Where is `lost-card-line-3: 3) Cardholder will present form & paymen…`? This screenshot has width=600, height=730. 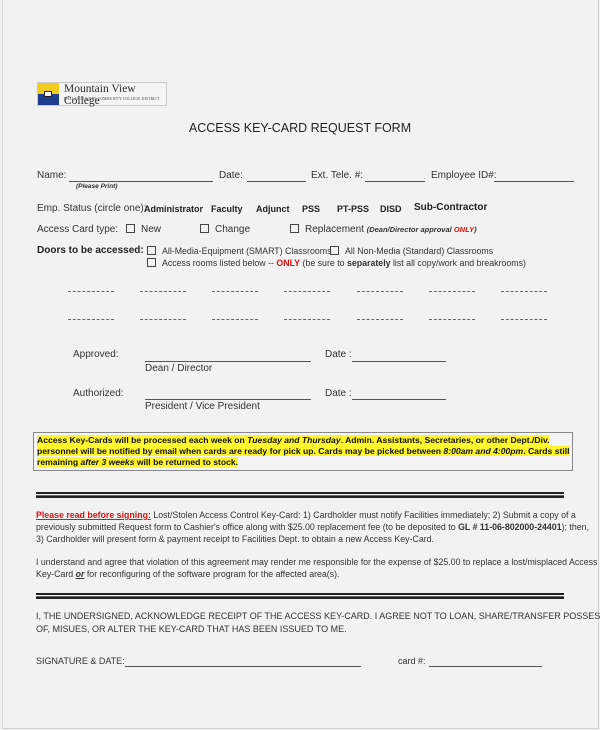 lost-card-line-3: 3) Cardholder will present form & paymen… is located at coordinates (235, 539).